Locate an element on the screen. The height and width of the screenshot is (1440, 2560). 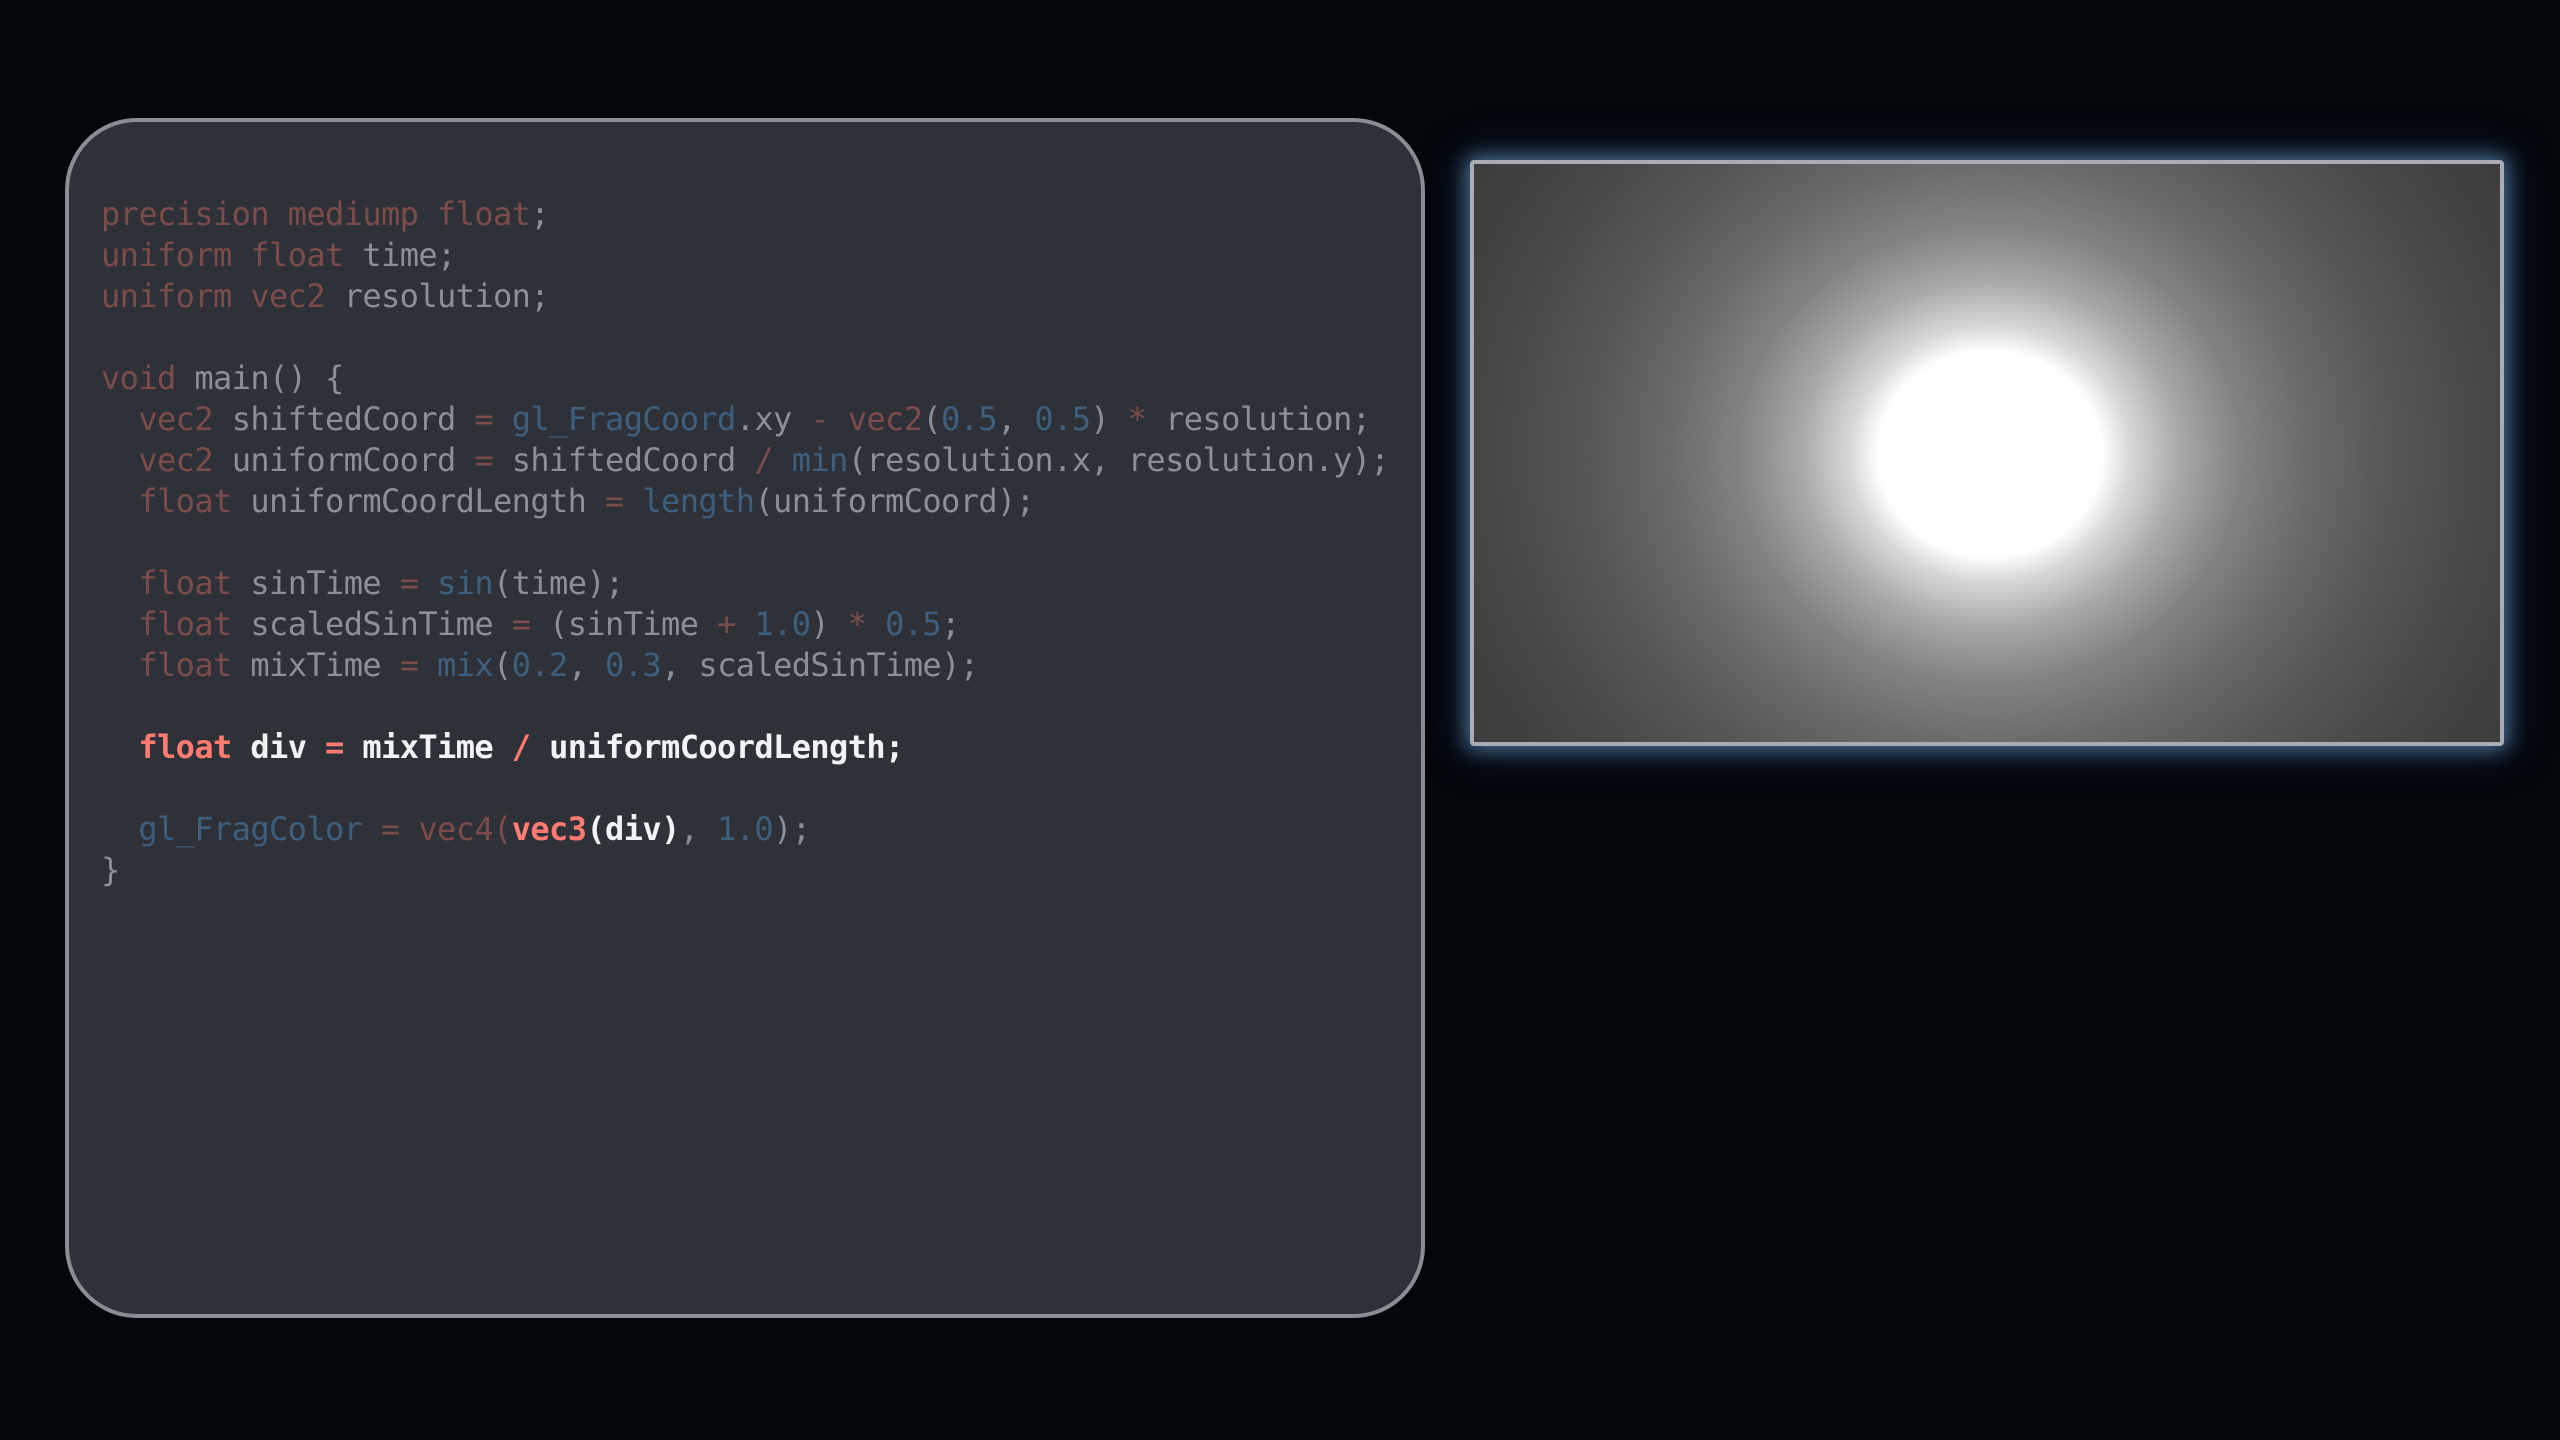
code-token: gl_FragColor is located at coordinates (250, 829).